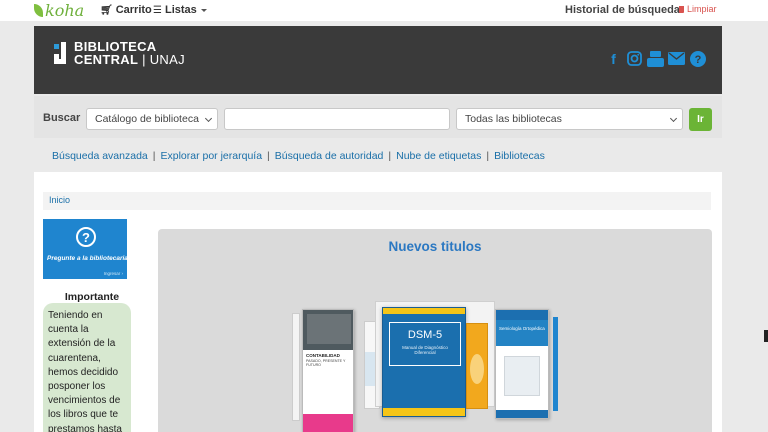  Describe the element at coordinates (106, 10) in the screenshot. I see `cart-icon: 🛒︎` at that location.